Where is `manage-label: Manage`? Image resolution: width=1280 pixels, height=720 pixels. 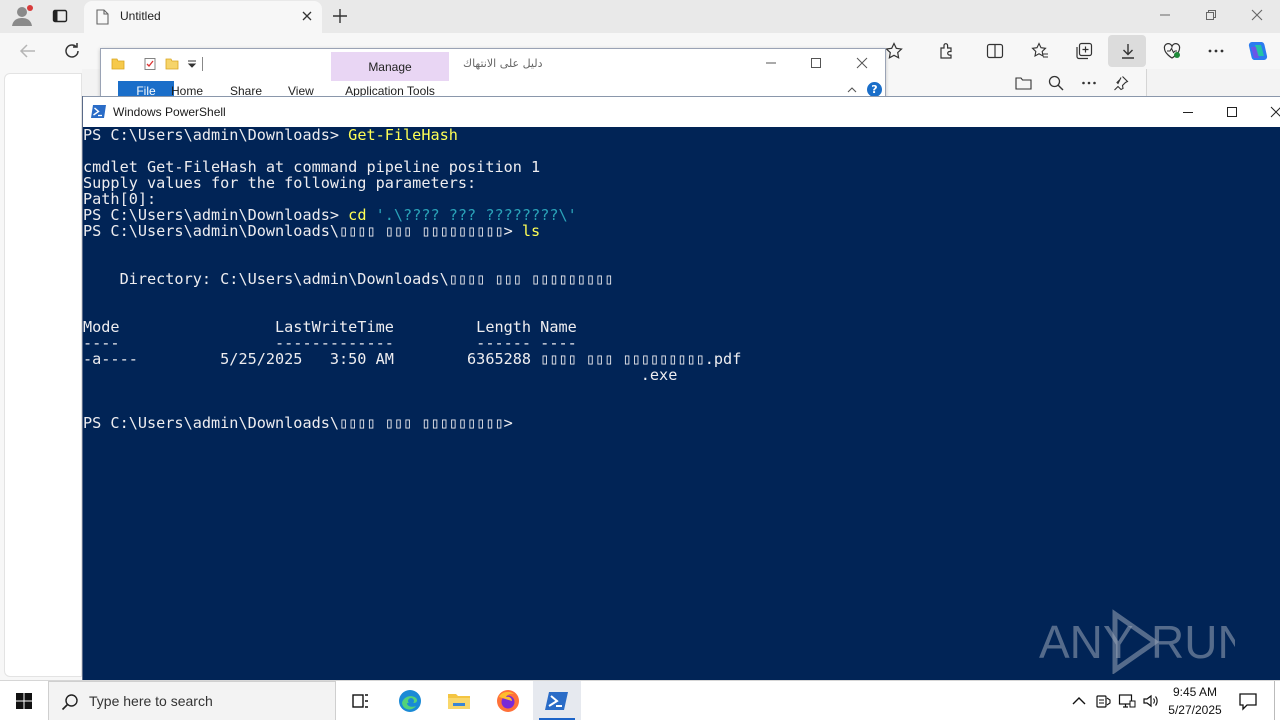 manage-label: Manage is located at coordinates (390, 67).